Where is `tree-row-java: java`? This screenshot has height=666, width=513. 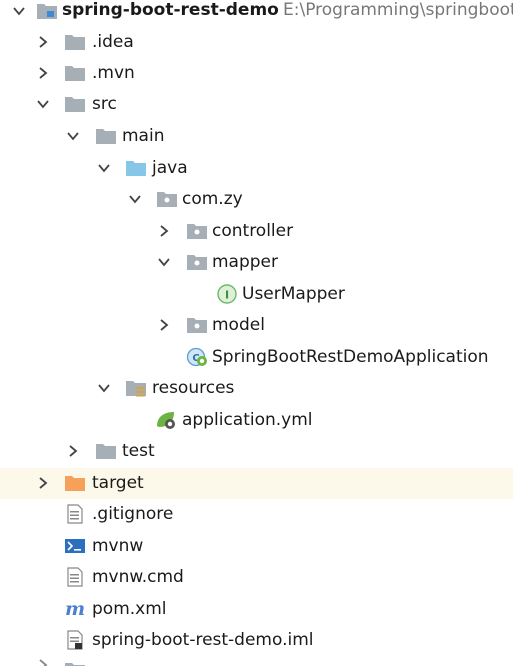
tree-row-java: java is located at coordinates (256, 168).